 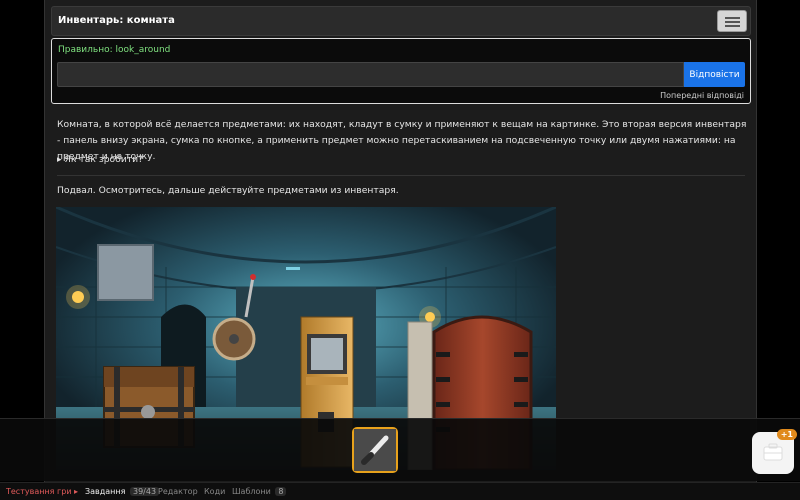 I want to click on howto-toggle: ▸ Як так зробити?, so click(x=100, y=159).